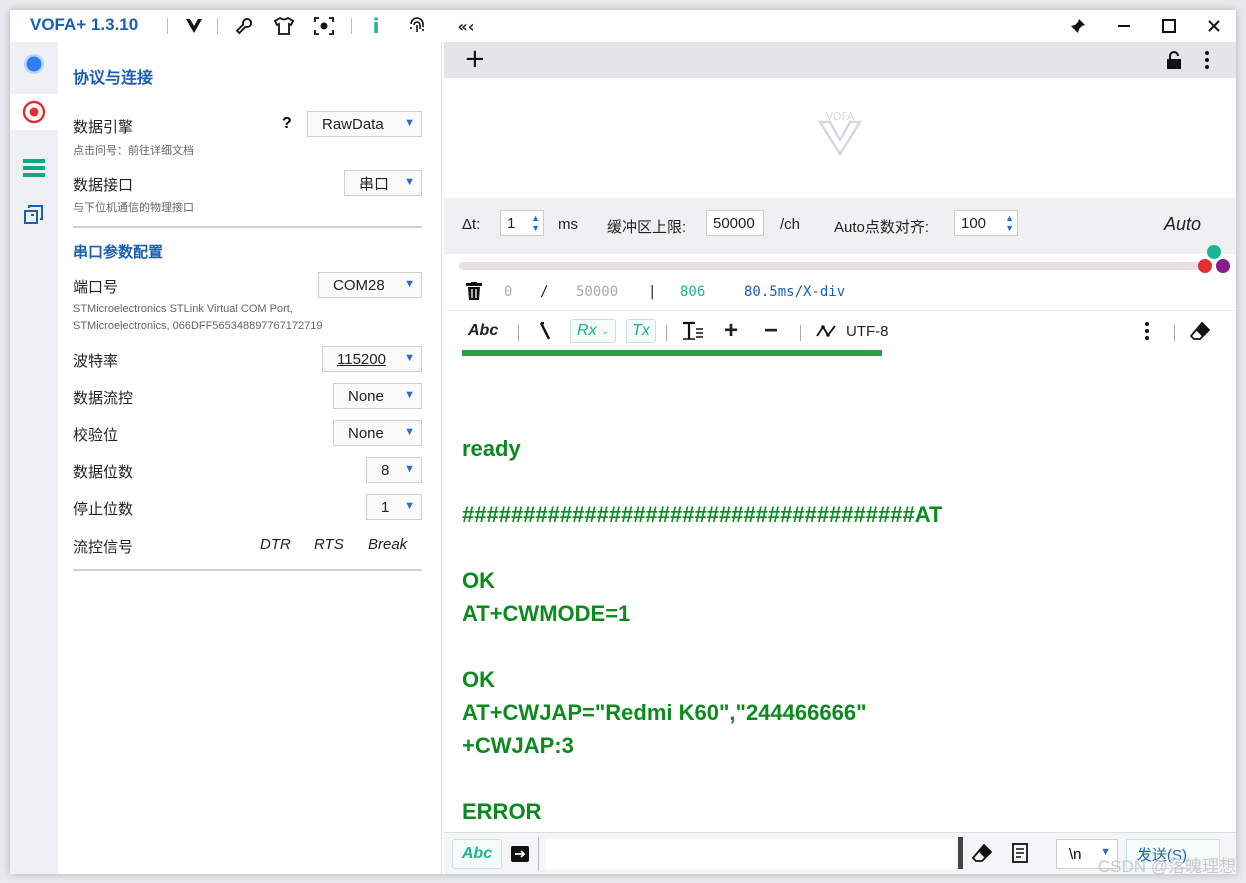 The height and width of the screenshot is (883, 1246). What do you see at coordinates (751, 854) in the screenshot?
I see `send-input` at bounding box center [751, 854].